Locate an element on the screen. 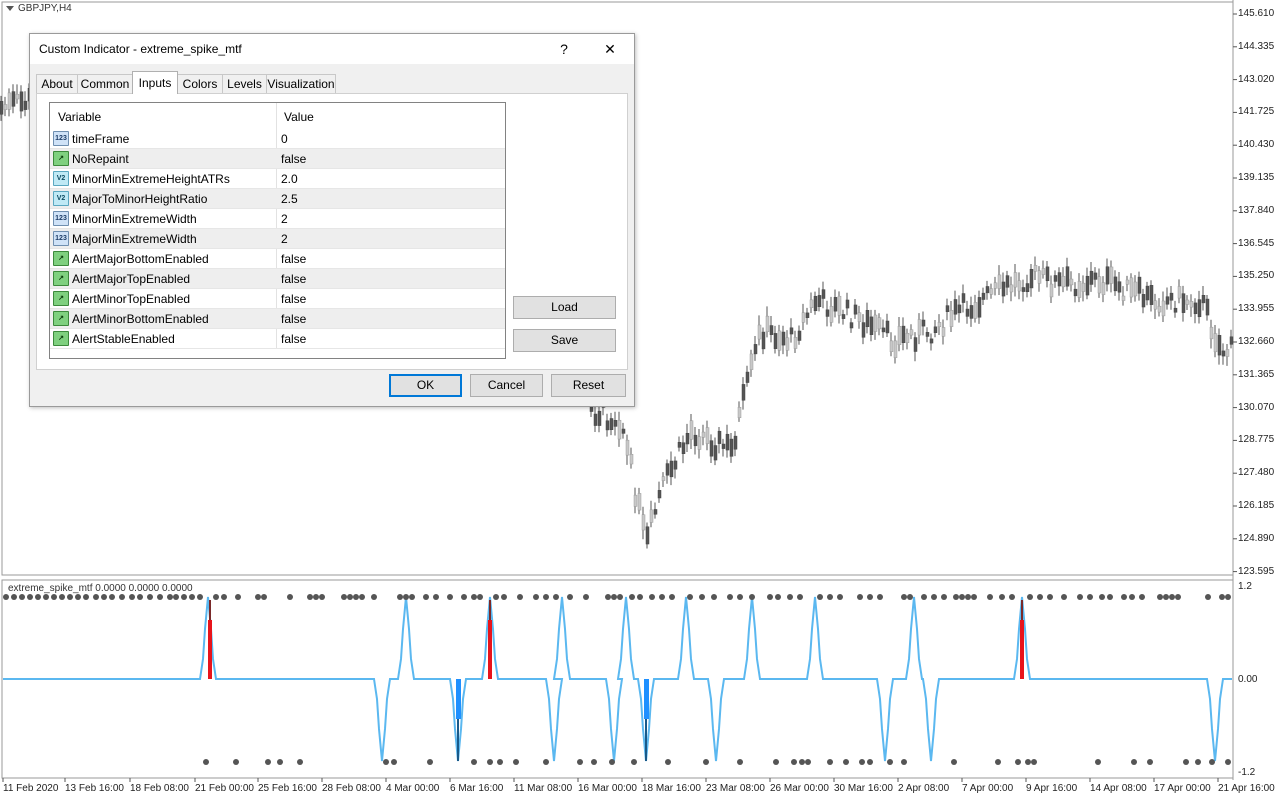 The width and height of the screenshot is (1280, 800). ok-button: OK is located at coordinates (425, 385).